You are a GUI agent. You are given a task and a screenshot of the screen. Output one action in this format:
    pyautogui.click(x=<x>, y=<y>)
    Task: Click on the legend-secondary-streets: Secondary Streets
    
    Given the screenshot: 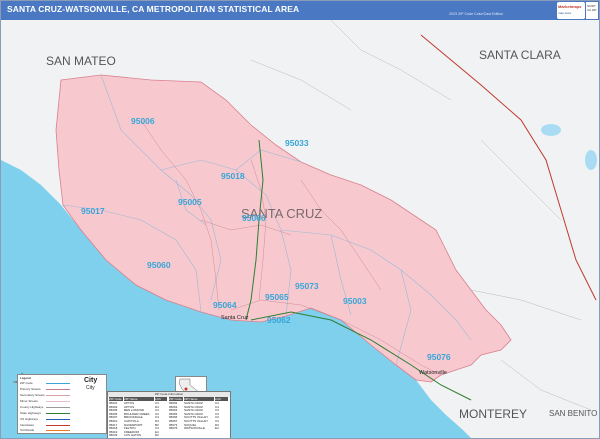 What is the action you would take?
    pyautogui.click(x=32, y=395)
    